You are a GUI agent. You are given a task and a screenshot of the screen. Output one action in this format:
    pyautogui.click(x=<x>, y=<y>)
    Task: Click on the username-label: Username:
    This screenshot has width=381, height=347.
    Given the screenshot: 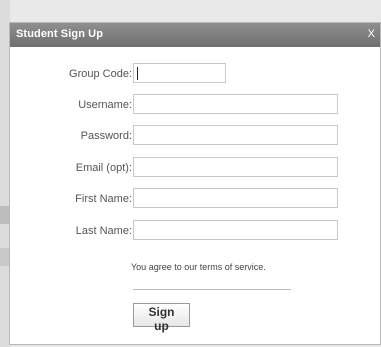 What is the action you would take?
    pyautogui.click(x=105, y=105)
    